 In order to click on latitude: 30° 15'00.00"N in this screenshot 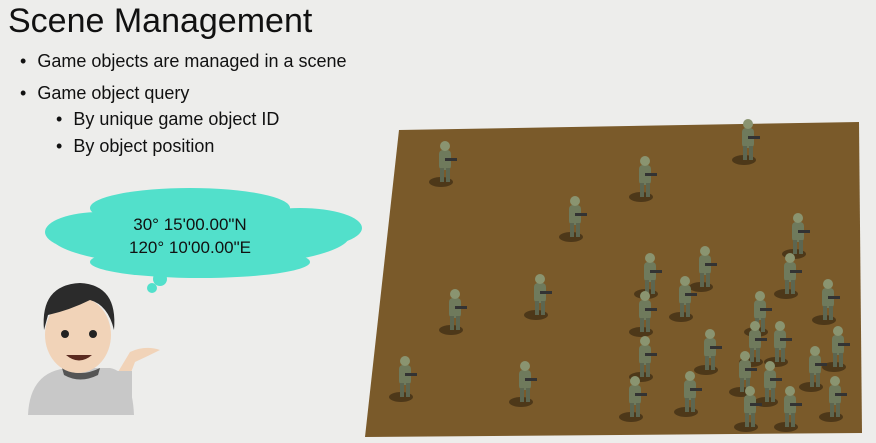, I will do `click(190, 224)`.